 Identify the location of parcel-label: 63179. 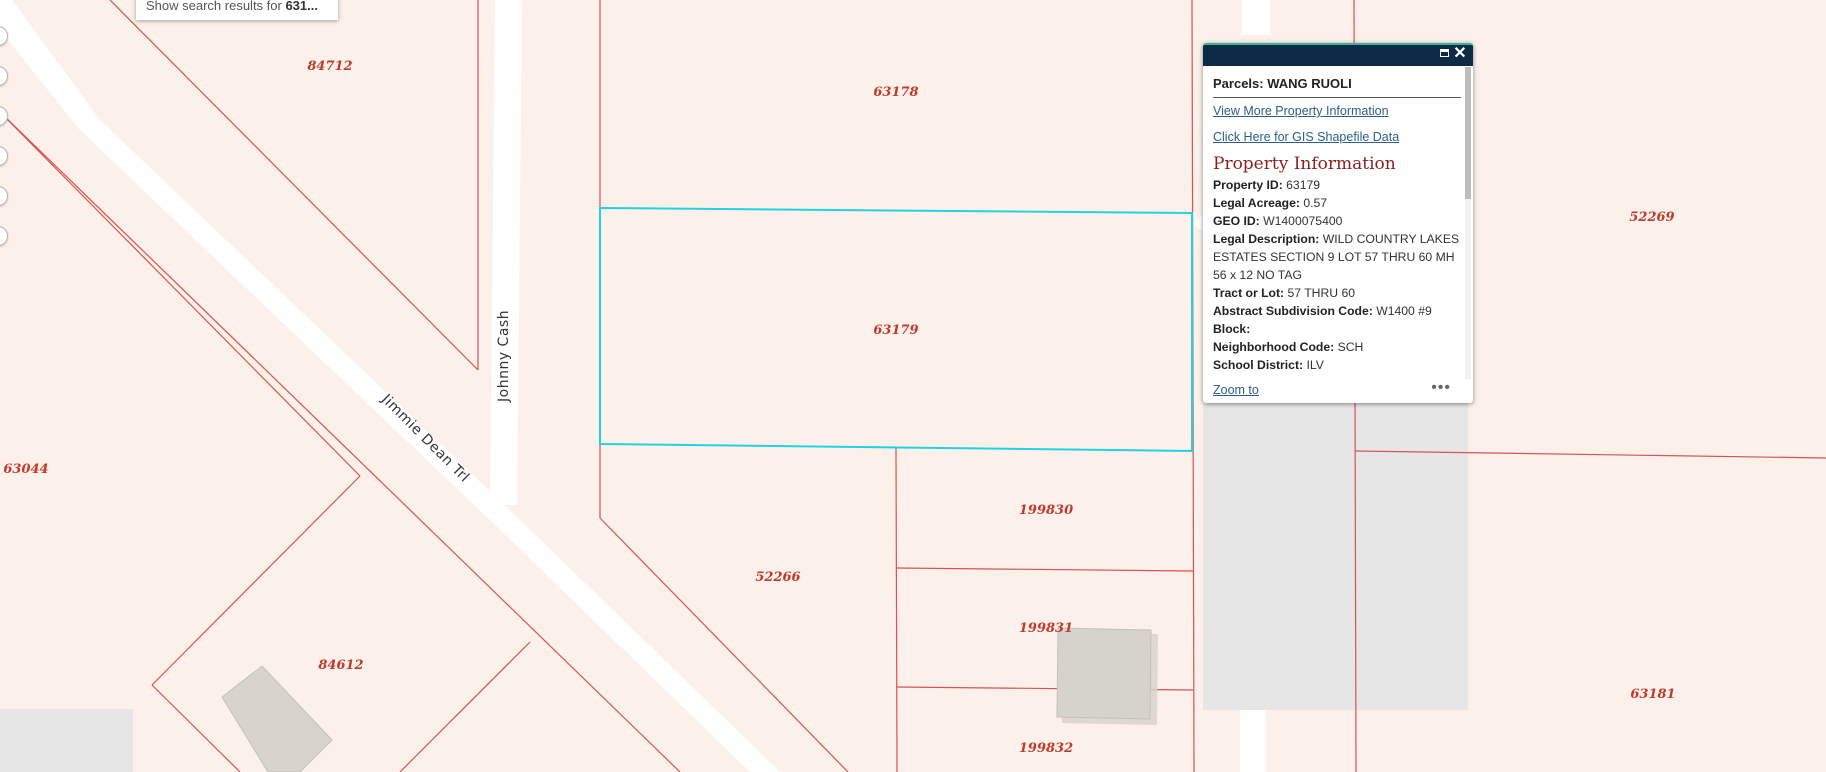
(895, 330).